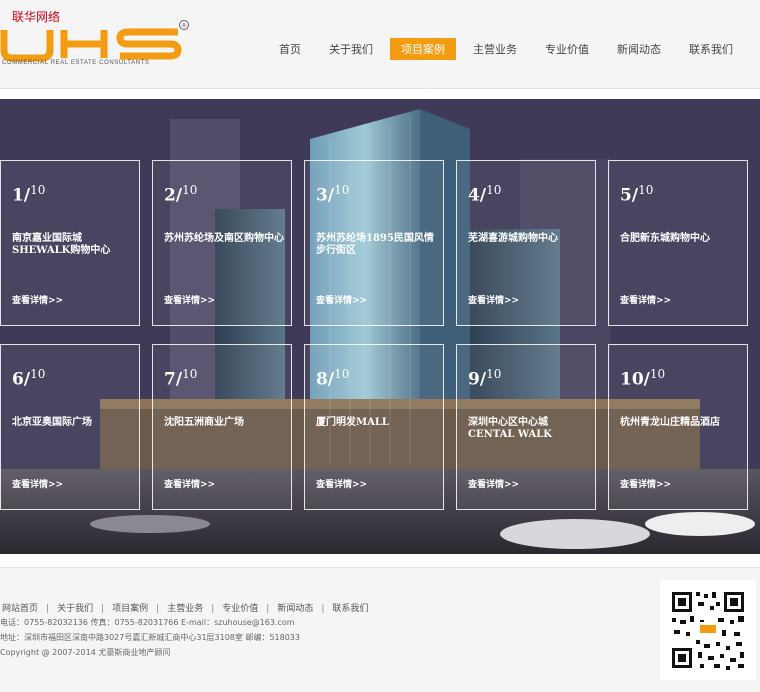 The image size is (760, 692). Describe the element at coordinates (290, 49) in the screenshot. I see `nav-home: 首页` at that location.